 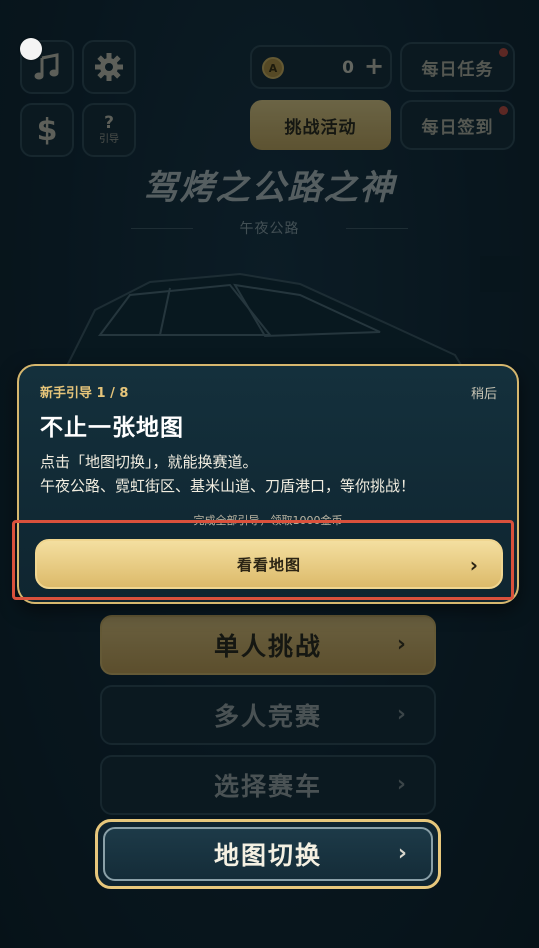 I want to click on daily-tasks-label: 每日任务, so click(x=457, y=69).